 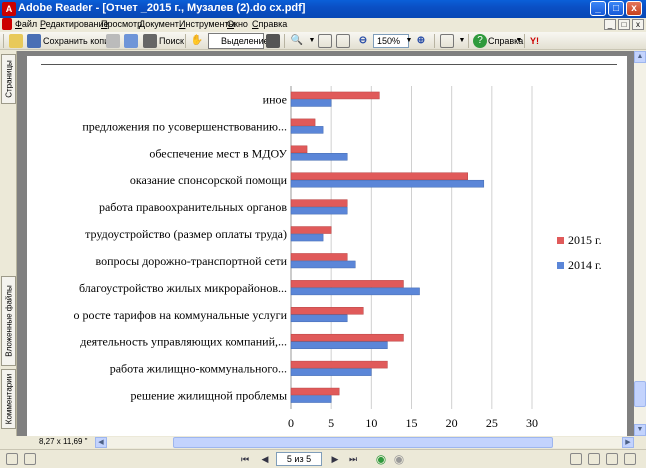 What do you see at coordinates (634, 8) in the screenshot?
I see `close-button: x` at bounding box center [634, 8].